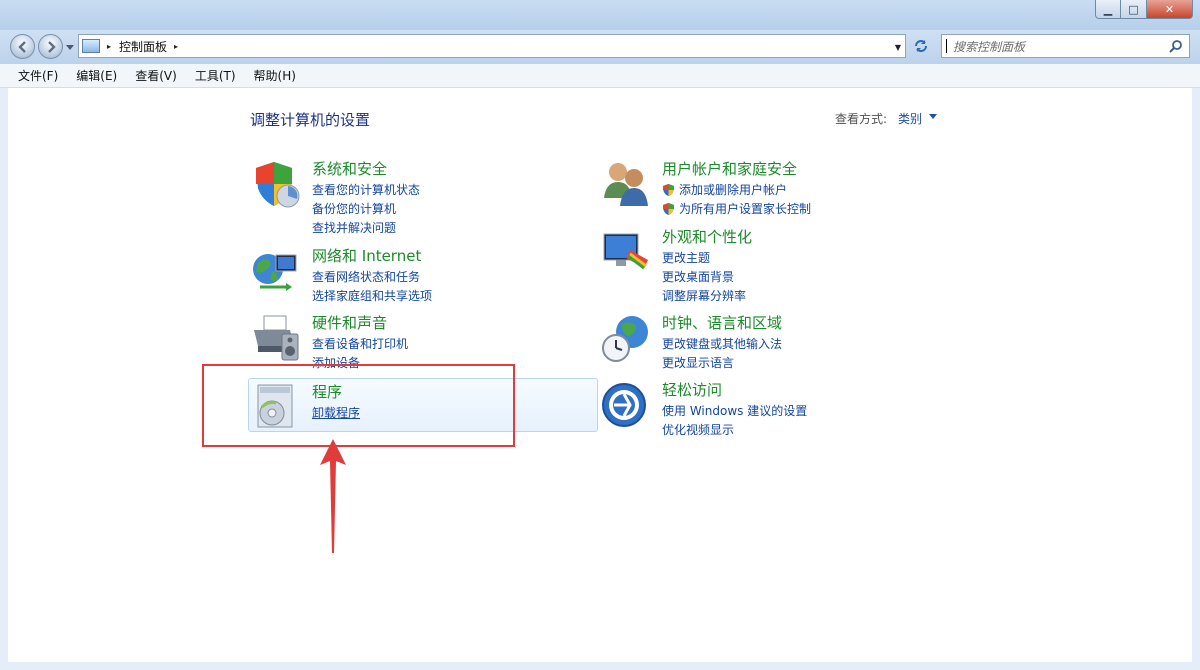  I want to click on search-input: 搜索控制面板, so click(1065, 46).